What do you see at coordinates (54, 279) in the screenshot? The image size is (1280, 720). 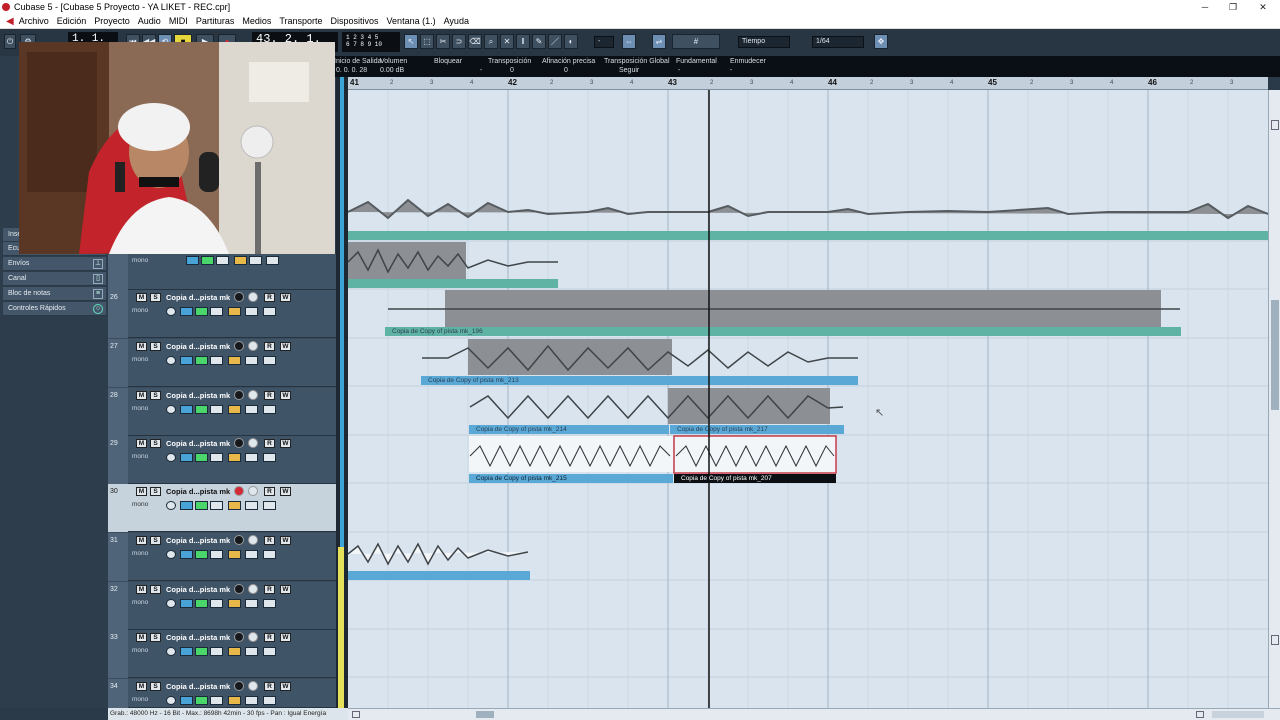 I see `inspector-channel: Canal ▯` at bounding box center [54, 279].